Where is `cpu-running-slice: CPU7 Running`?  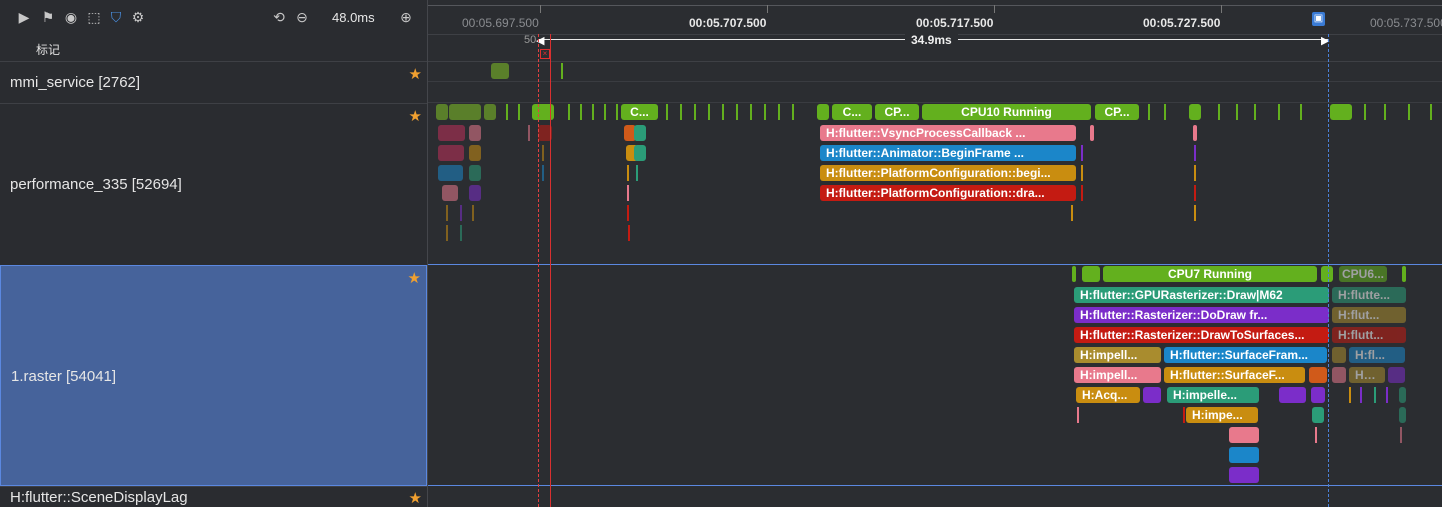 cpu-running-slice: CPU7 Running is located at coordinates (1210, 274).